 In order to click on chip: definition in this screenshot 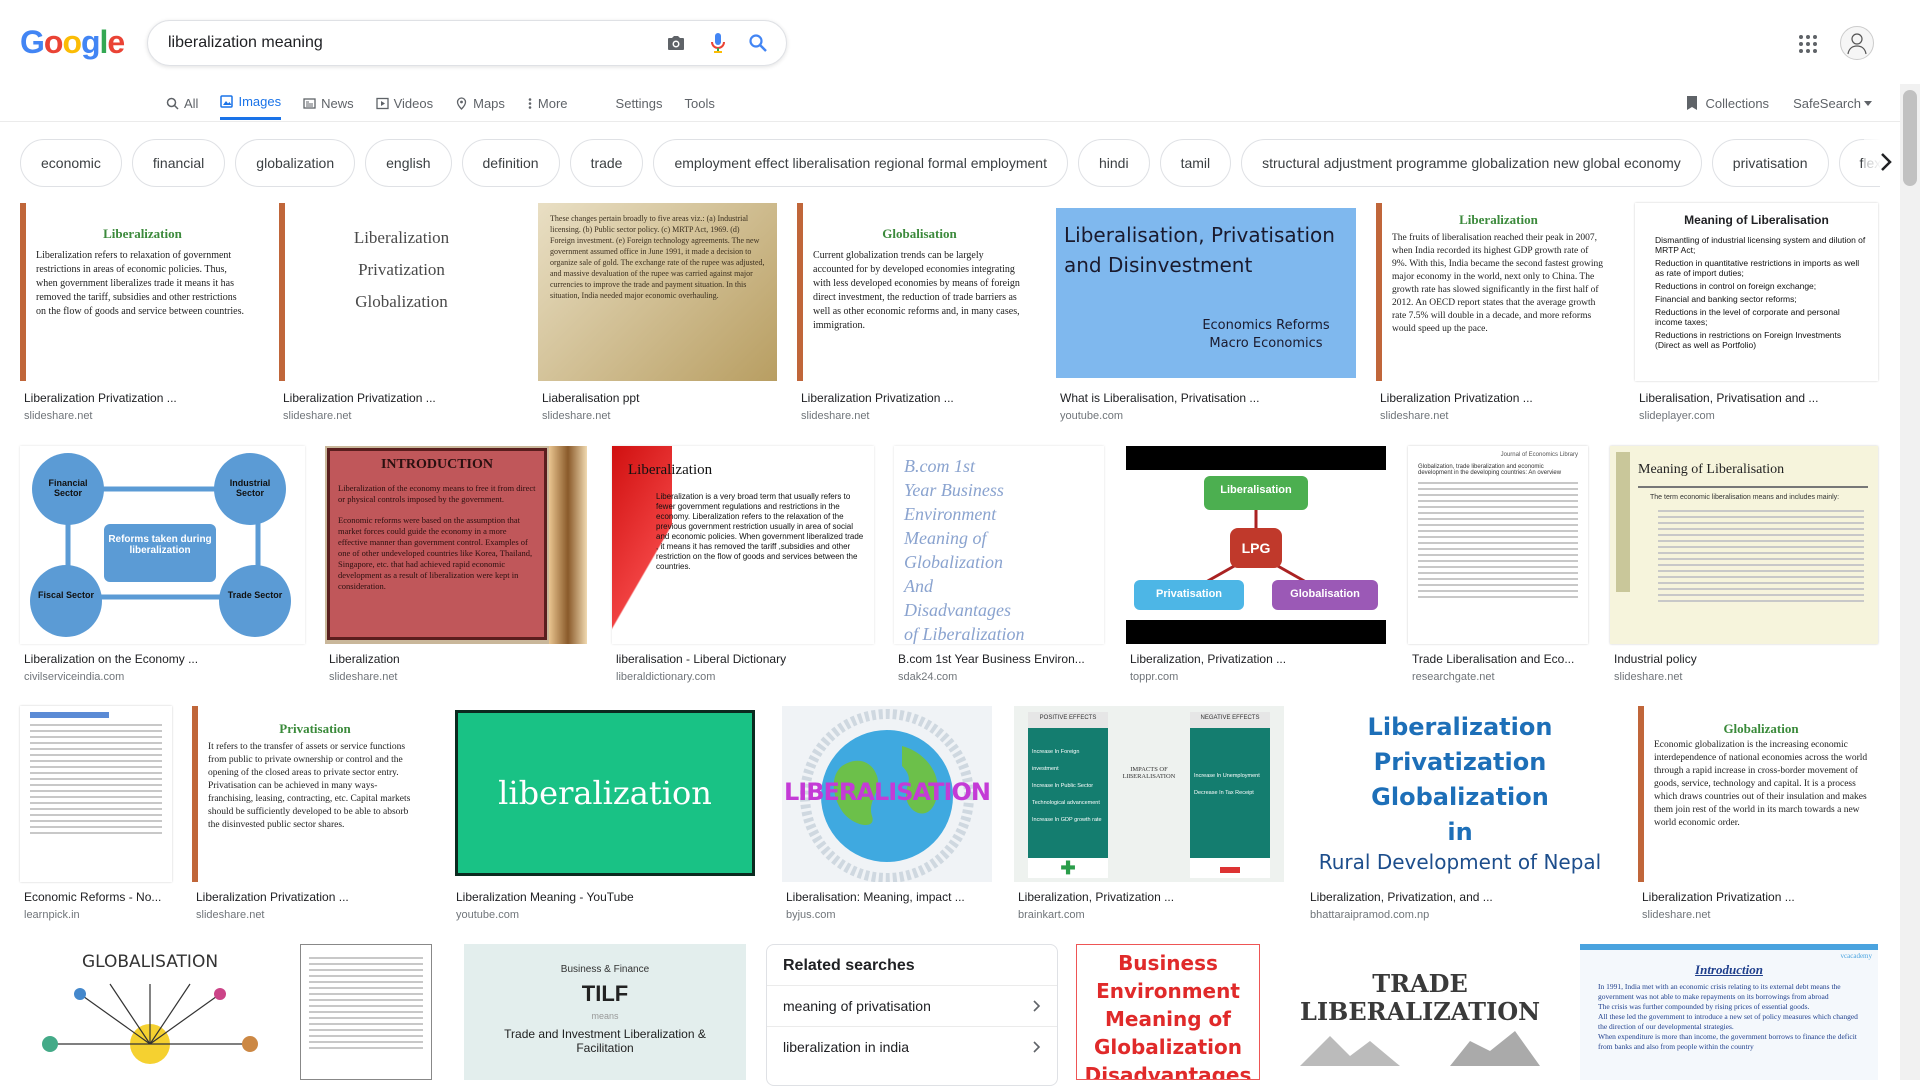, I will do `click(510, 163)`.